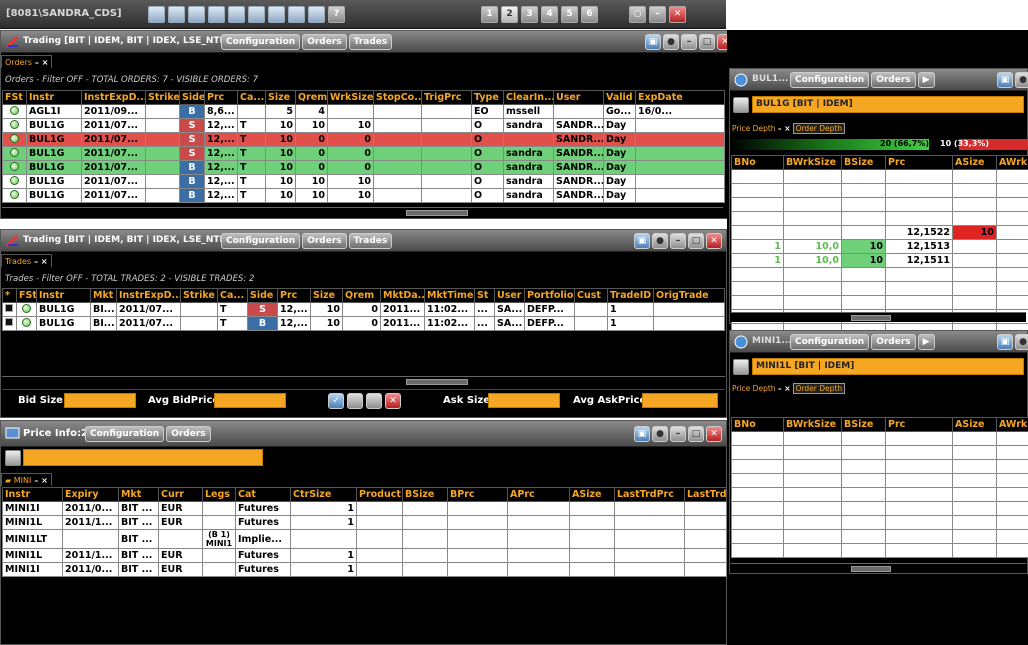 This screenshot has width=1028, height=645. What do you see at coordinates (630, 295) in the screenshot?
I see `column-header: TradeID` at bounding box center [630, 295].